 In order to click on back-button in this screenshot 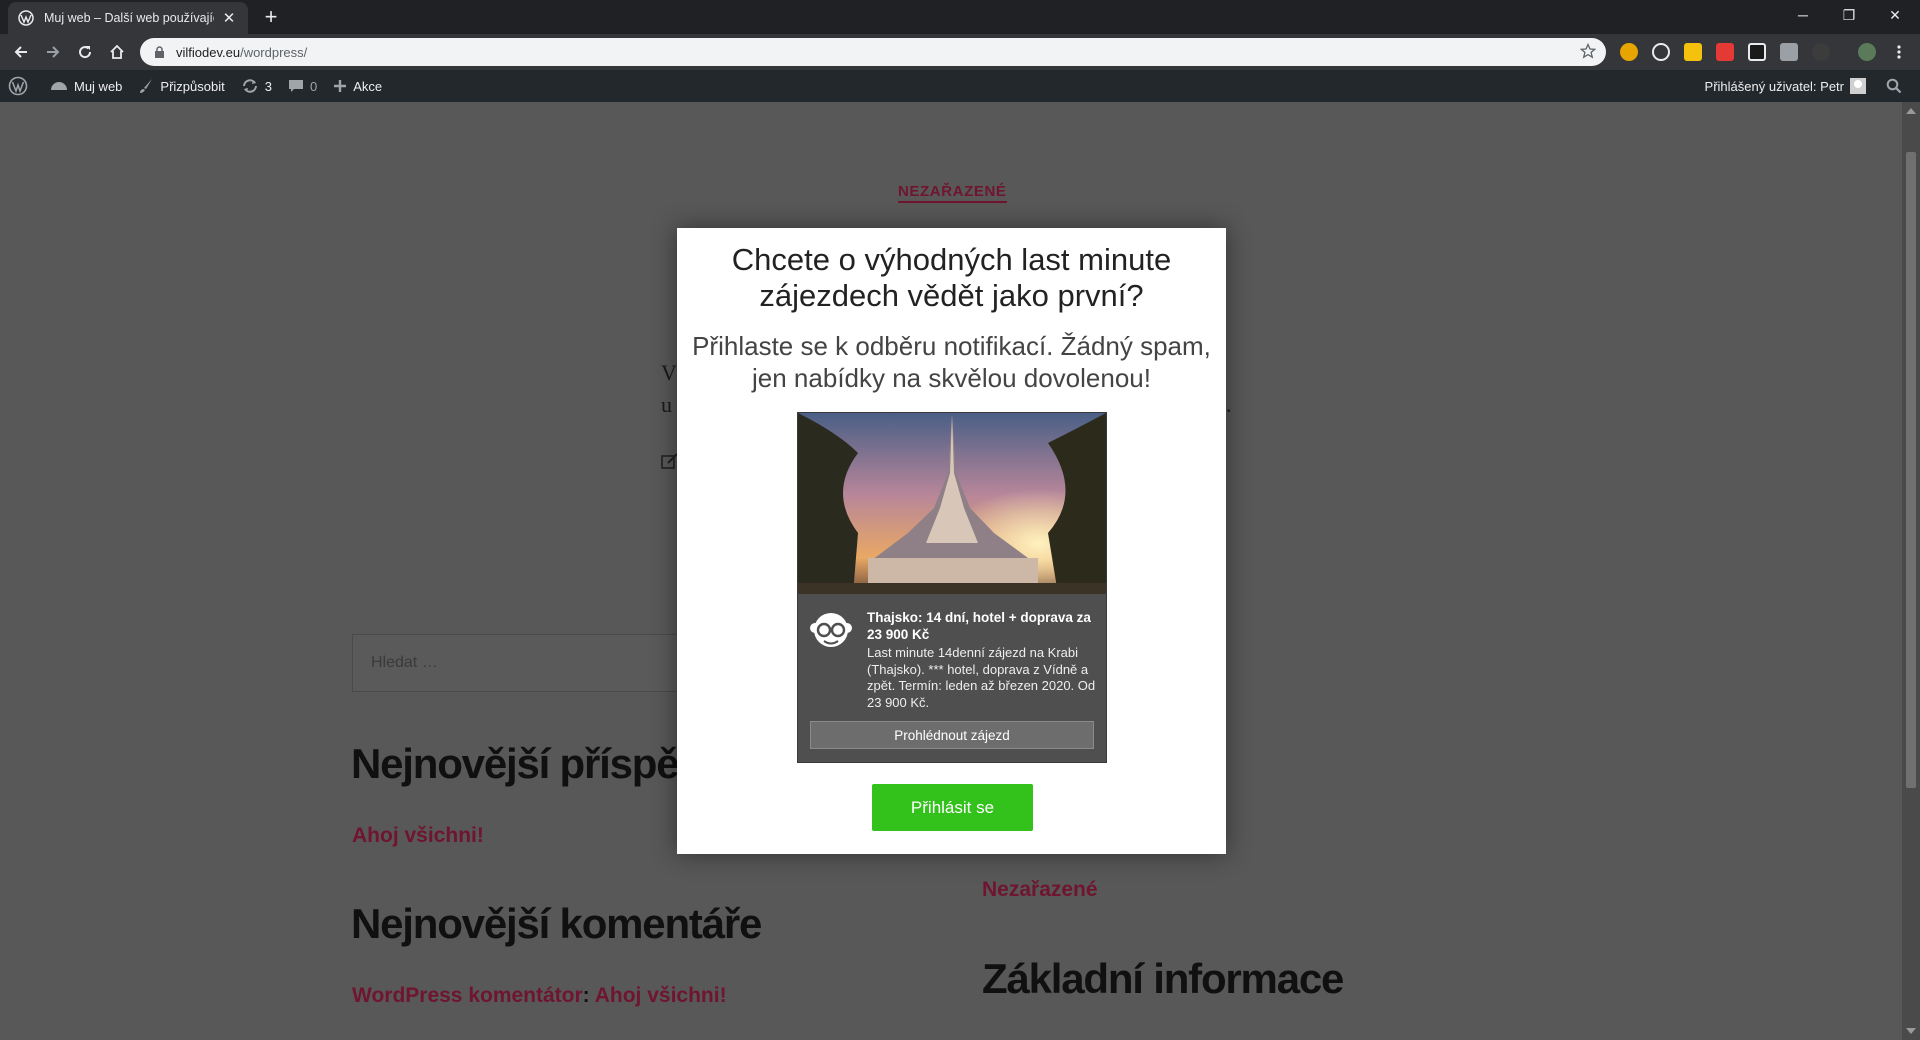, I will do `click(21, 52)`.